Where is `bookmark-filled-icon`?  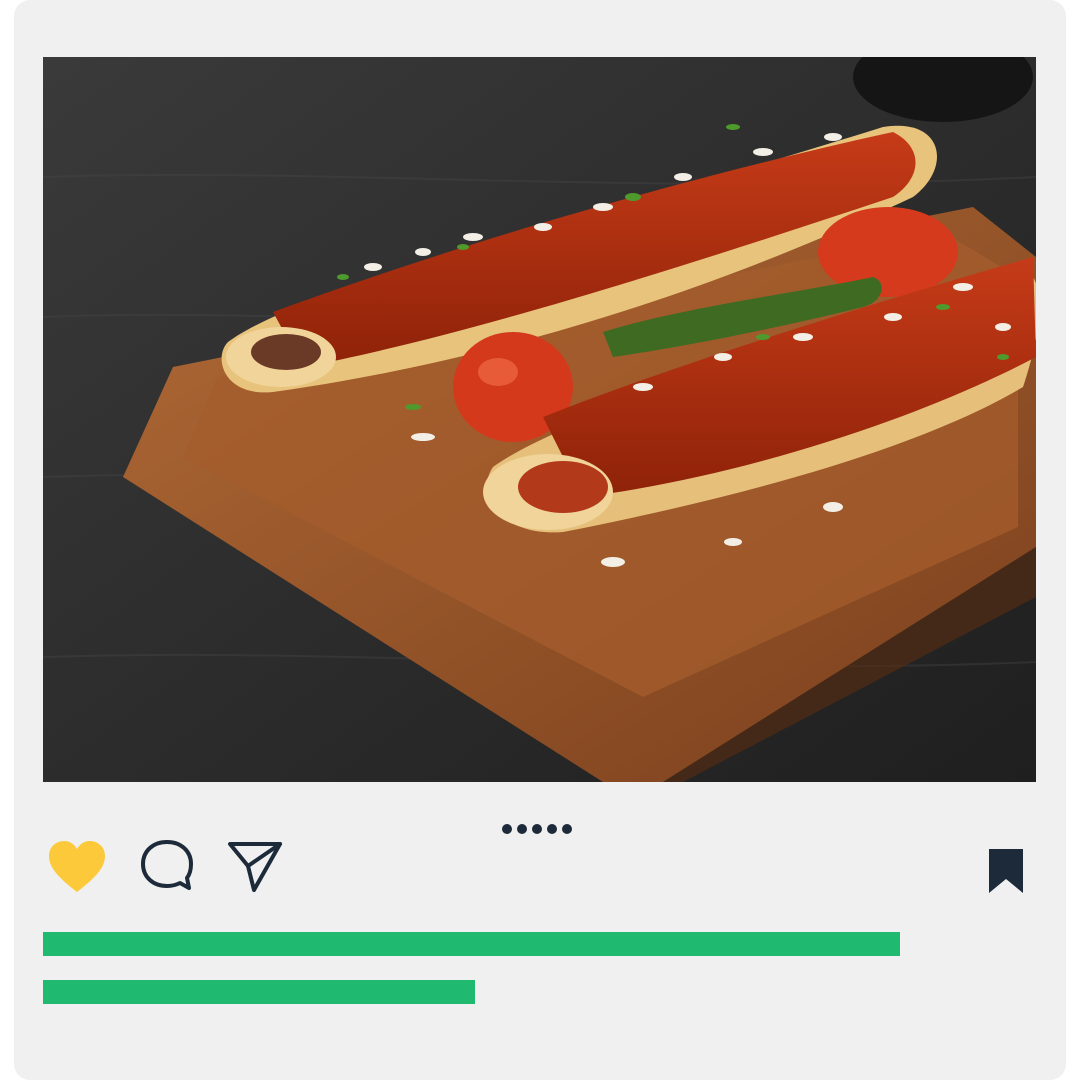 bookmark-filled-icon is located at coordinates (1006, 871).